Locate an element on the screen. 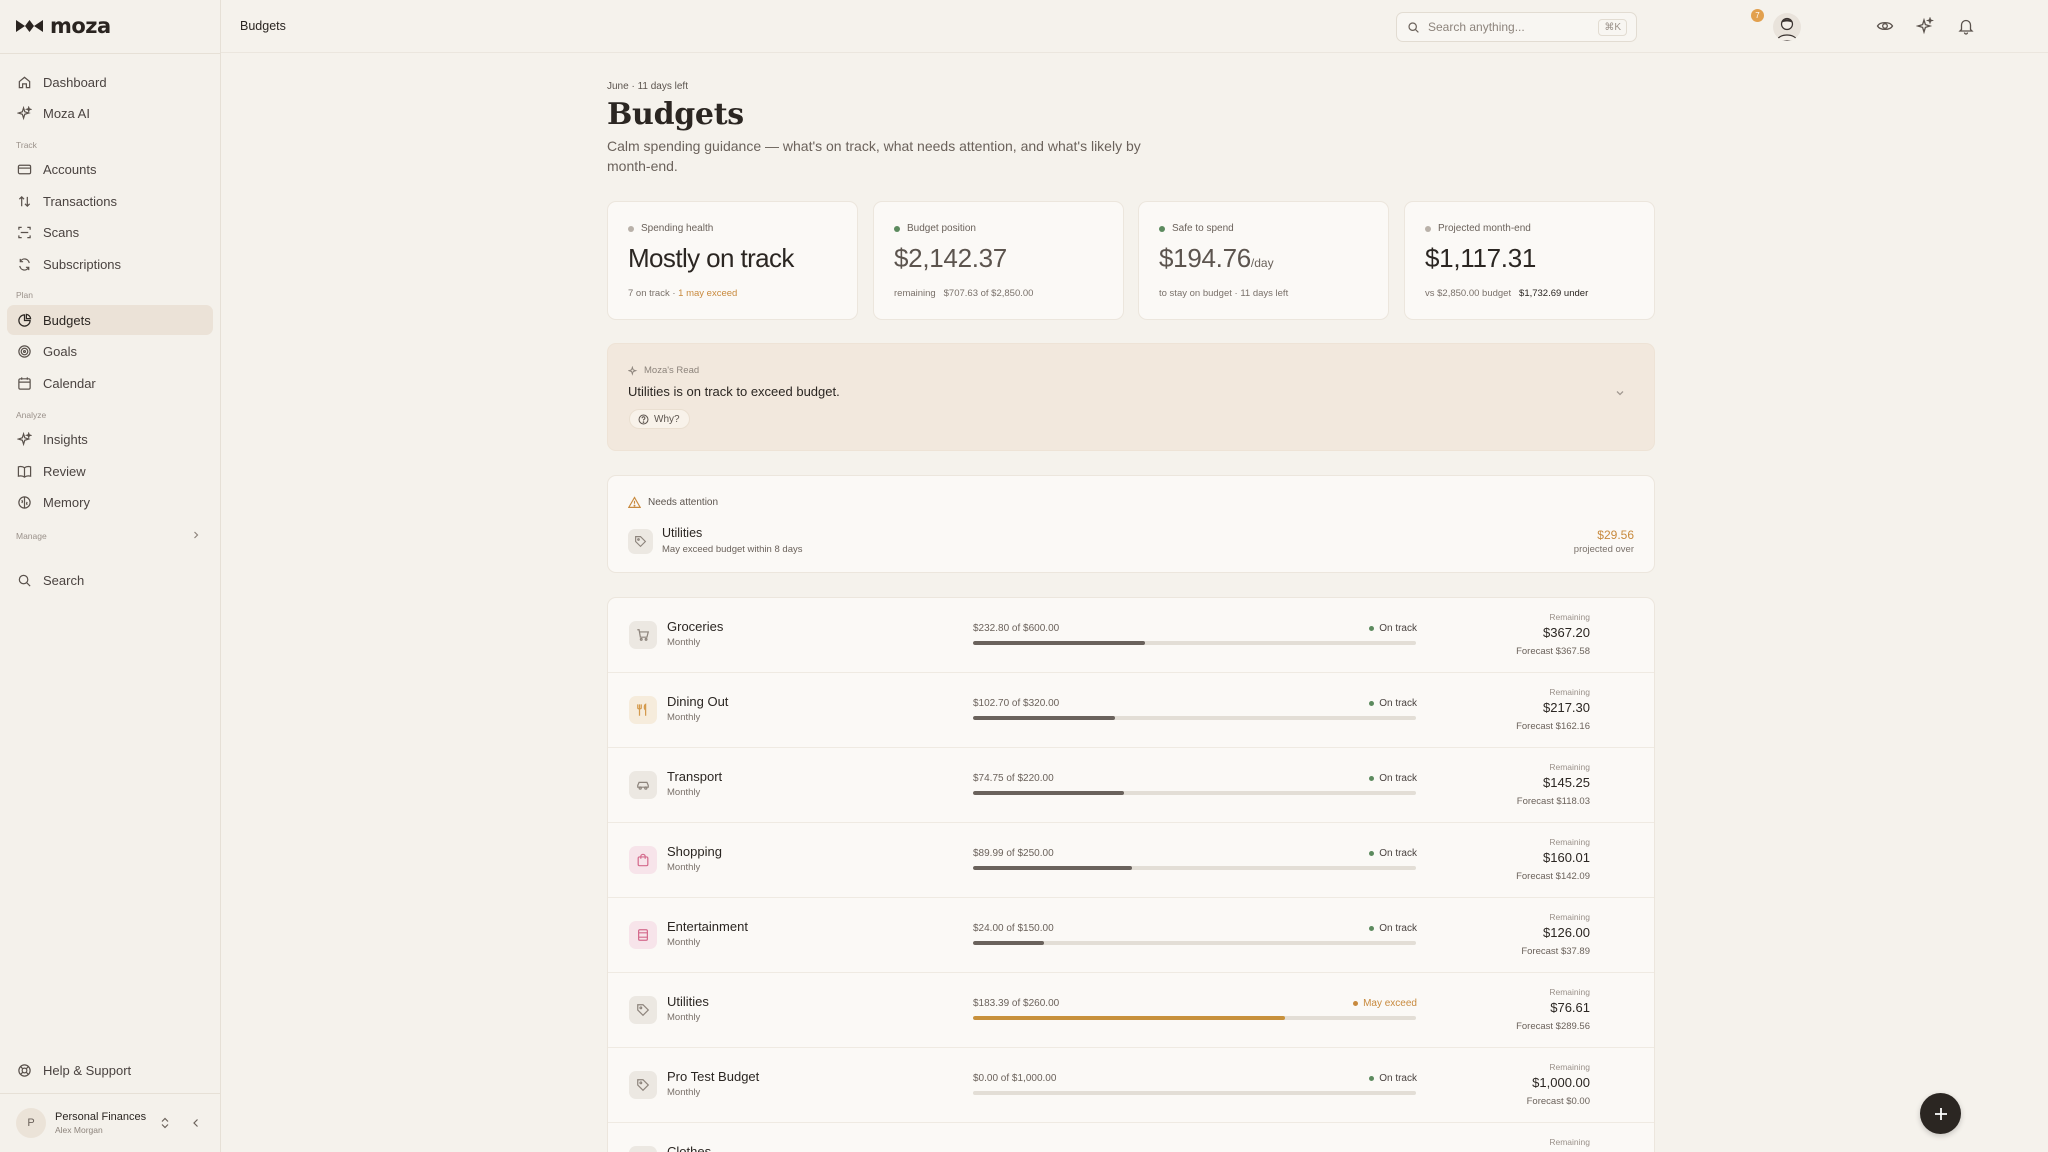 Image resolution: width=2048 pixels, height=1152 pixels. forecast-amount: Forecast $367.58 is located at coordinates (1553, 651).